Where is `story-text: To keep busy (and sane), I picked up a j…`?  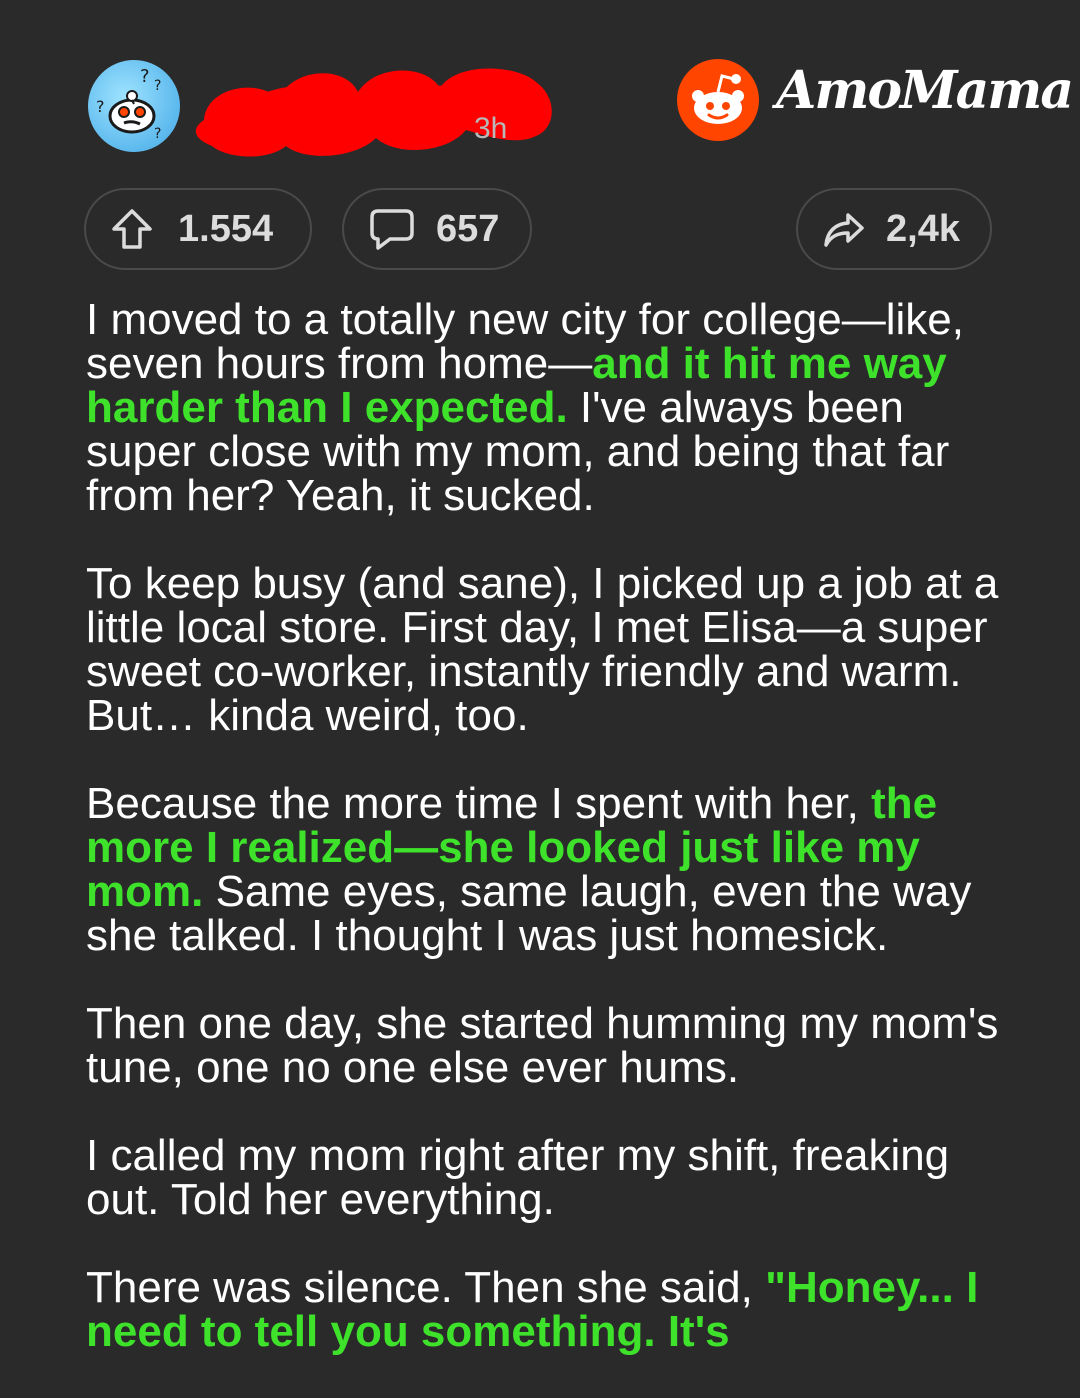
story-text: To keep busy (and sane), I picked up a j… is located at coordinates (542, 649).